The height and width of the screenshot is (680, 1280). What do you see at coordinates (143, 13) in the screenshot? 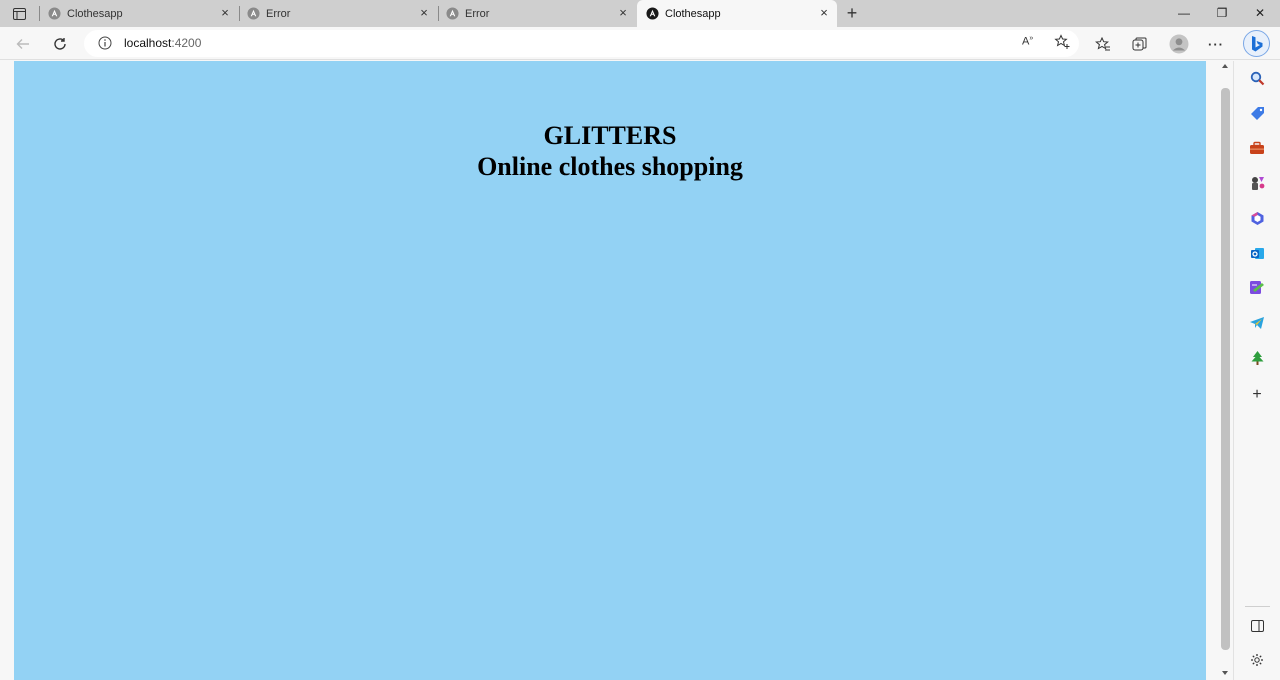
I see `tab-clothesapp-1: Clothesapp ×` at bounding box center [143, 13].